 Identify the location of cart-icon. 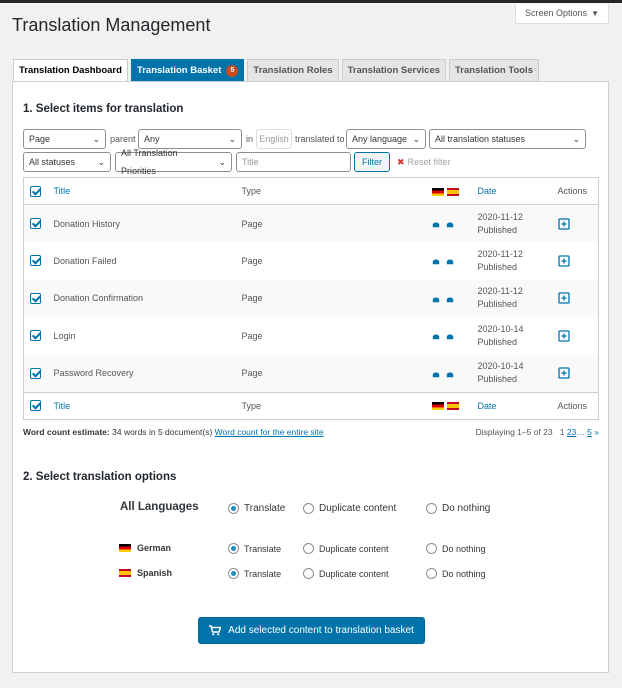
(215, 630).